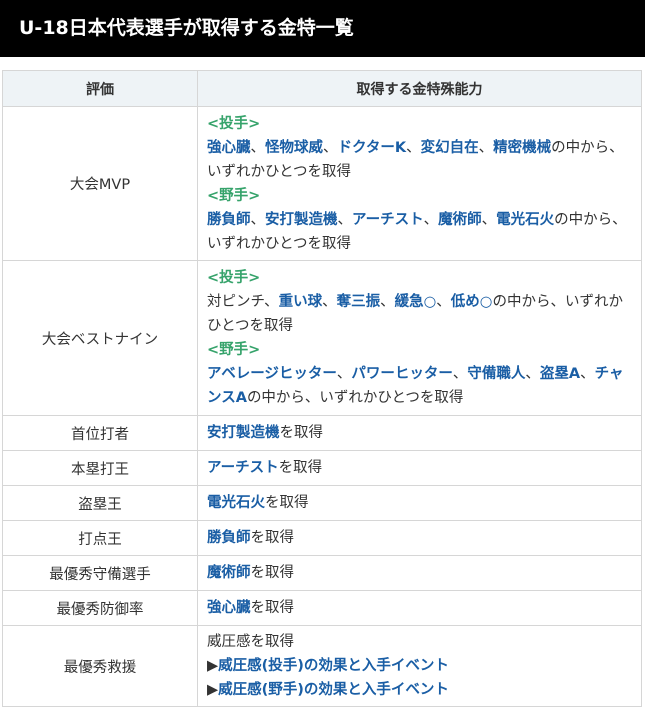 This screenshot has width=645, height=711. Describe the element at coordinates (419, 503) in the screenshot. I see `ability-cell: 電光石火を取得` at that location.